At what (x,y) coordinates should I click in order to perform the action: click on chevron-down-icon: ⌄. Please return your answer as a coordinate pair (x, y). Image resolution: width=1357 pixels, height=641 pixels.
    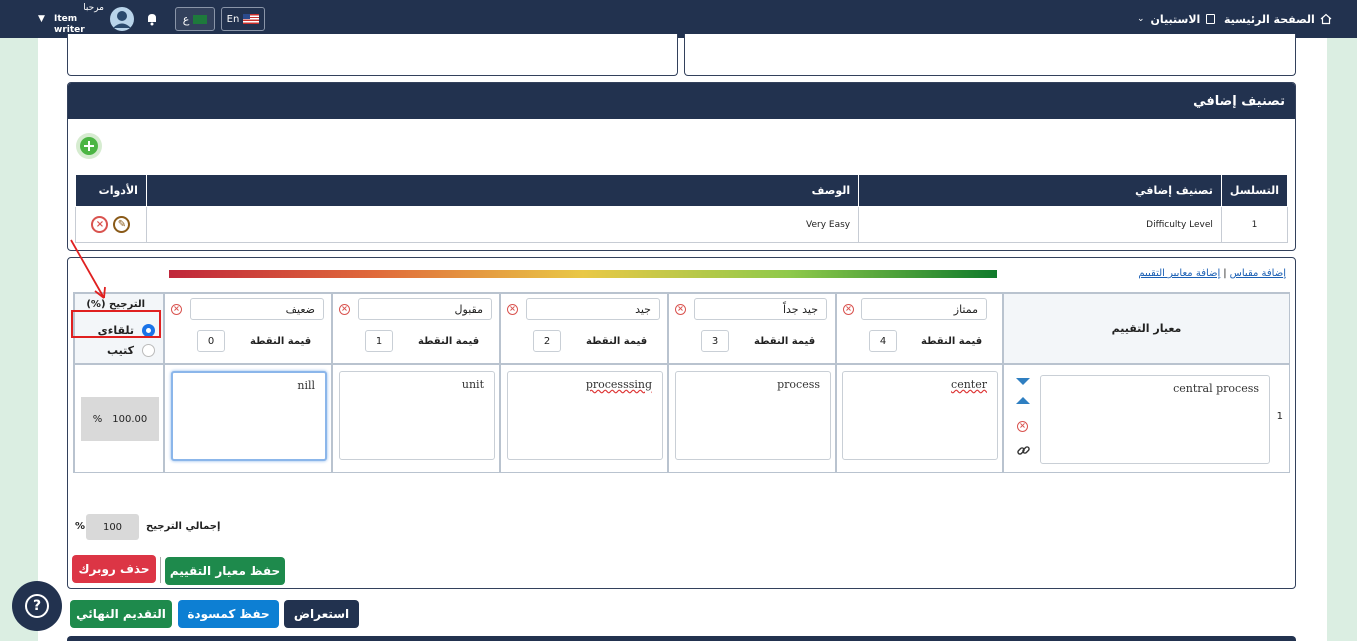
    Looking at the image, I should click on (1141, 19).